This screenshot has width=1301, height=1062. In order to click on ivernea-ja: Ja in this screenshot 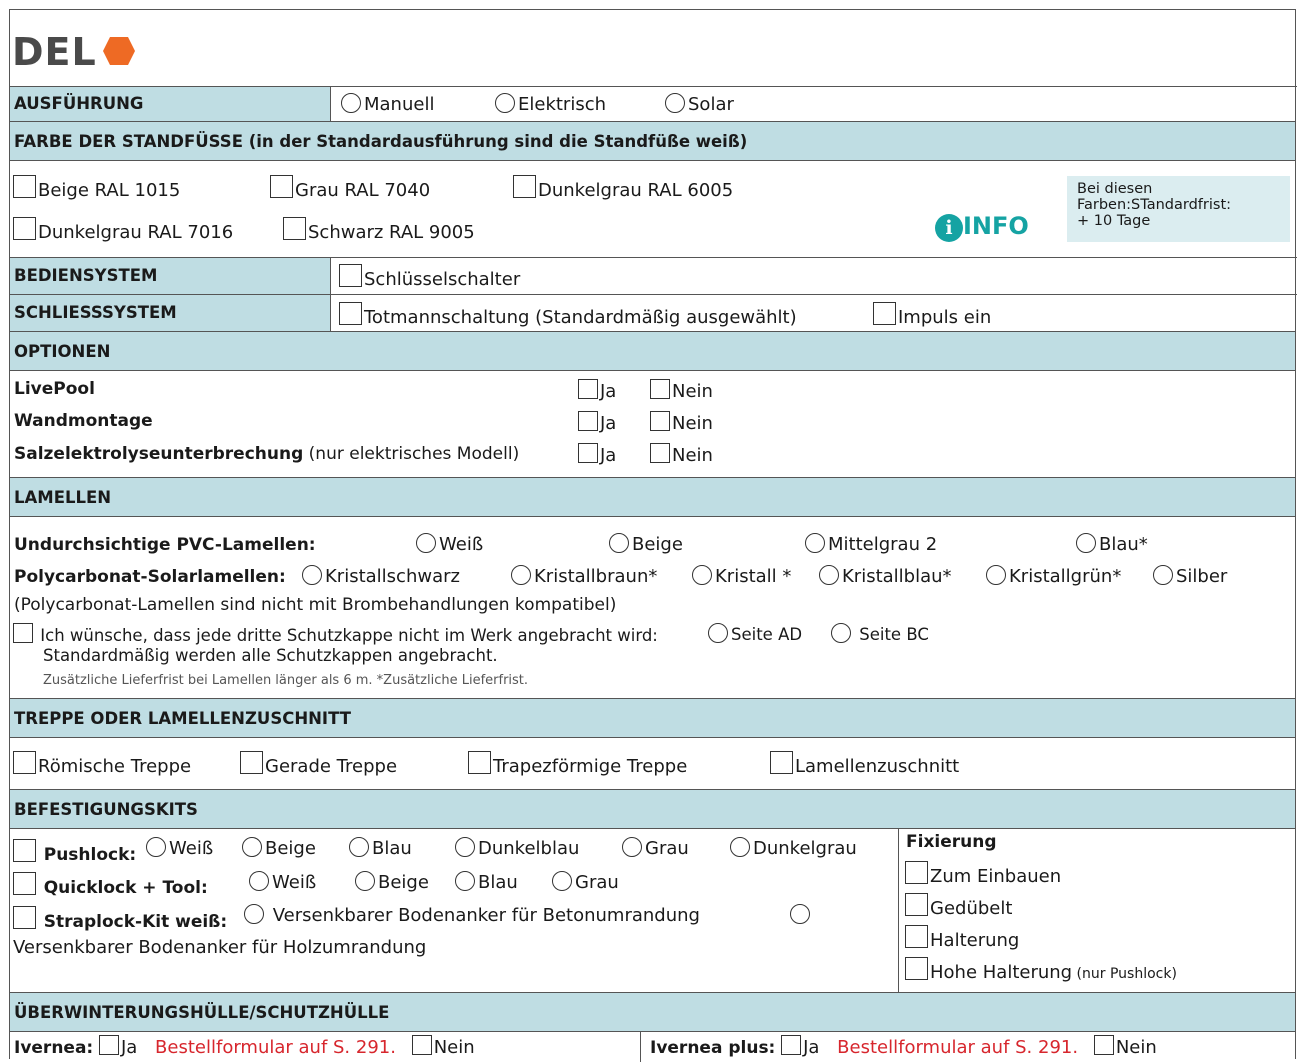, I will do `click(117, 1046)`.